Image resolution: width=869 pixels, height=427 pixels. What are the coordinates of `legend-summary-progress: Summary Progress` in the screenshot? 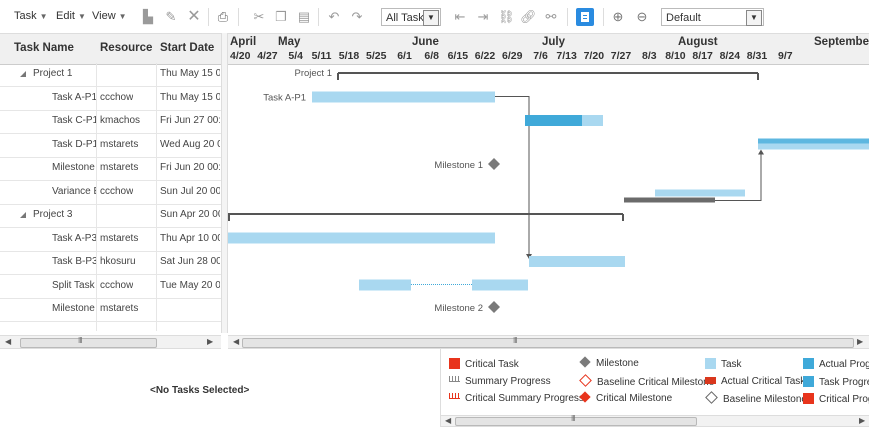 It's located at (500, 381).